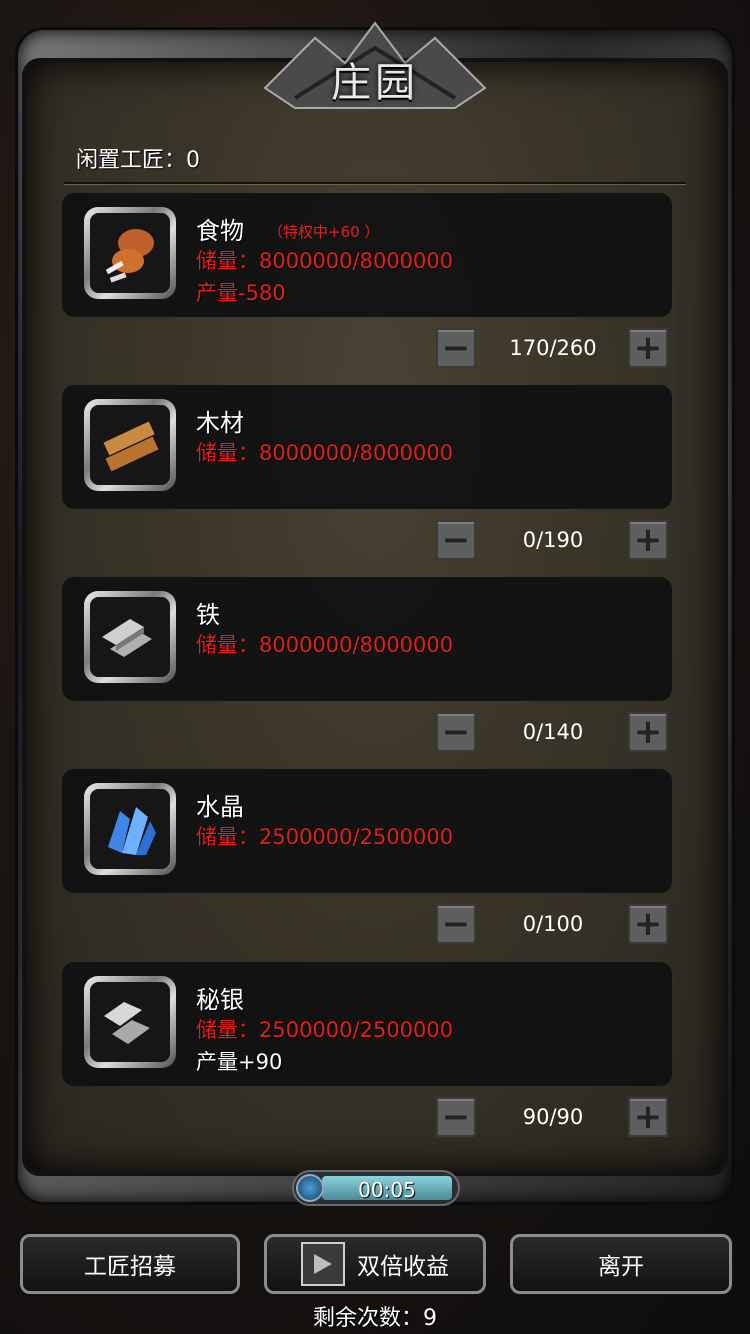 The image size is (750, 1334). Describe the element at coordinates (387, 1190) in the screenshot. I see `timer-text: 00:05` at that location.